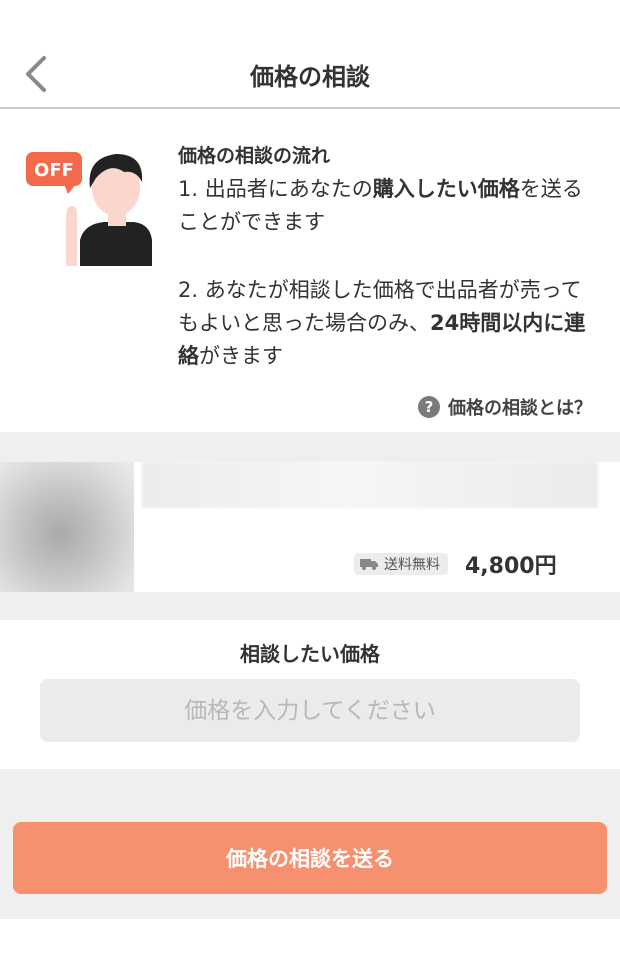 The width and height of the screenshot is (620, 959). What do you see at coordinates (369, 564) in the screenshot?
I see `truck-icon` at bounding box center [369, 564].